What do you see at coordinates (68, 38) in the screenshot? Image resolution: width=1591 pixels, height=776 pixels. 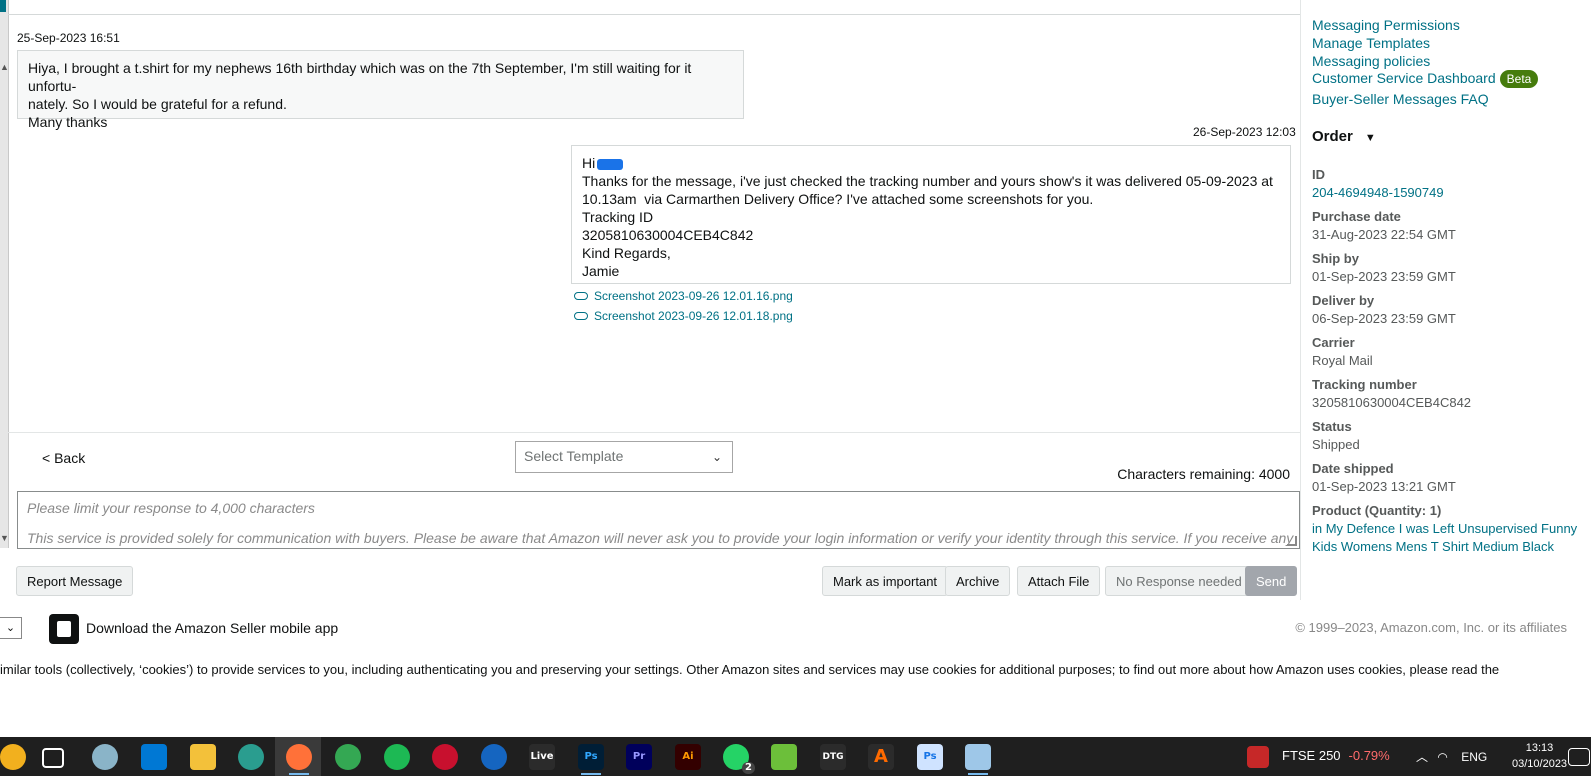 I see `incoming-timestamp: 25-Sep-2023 16:51` at bounding box center [68, 38].